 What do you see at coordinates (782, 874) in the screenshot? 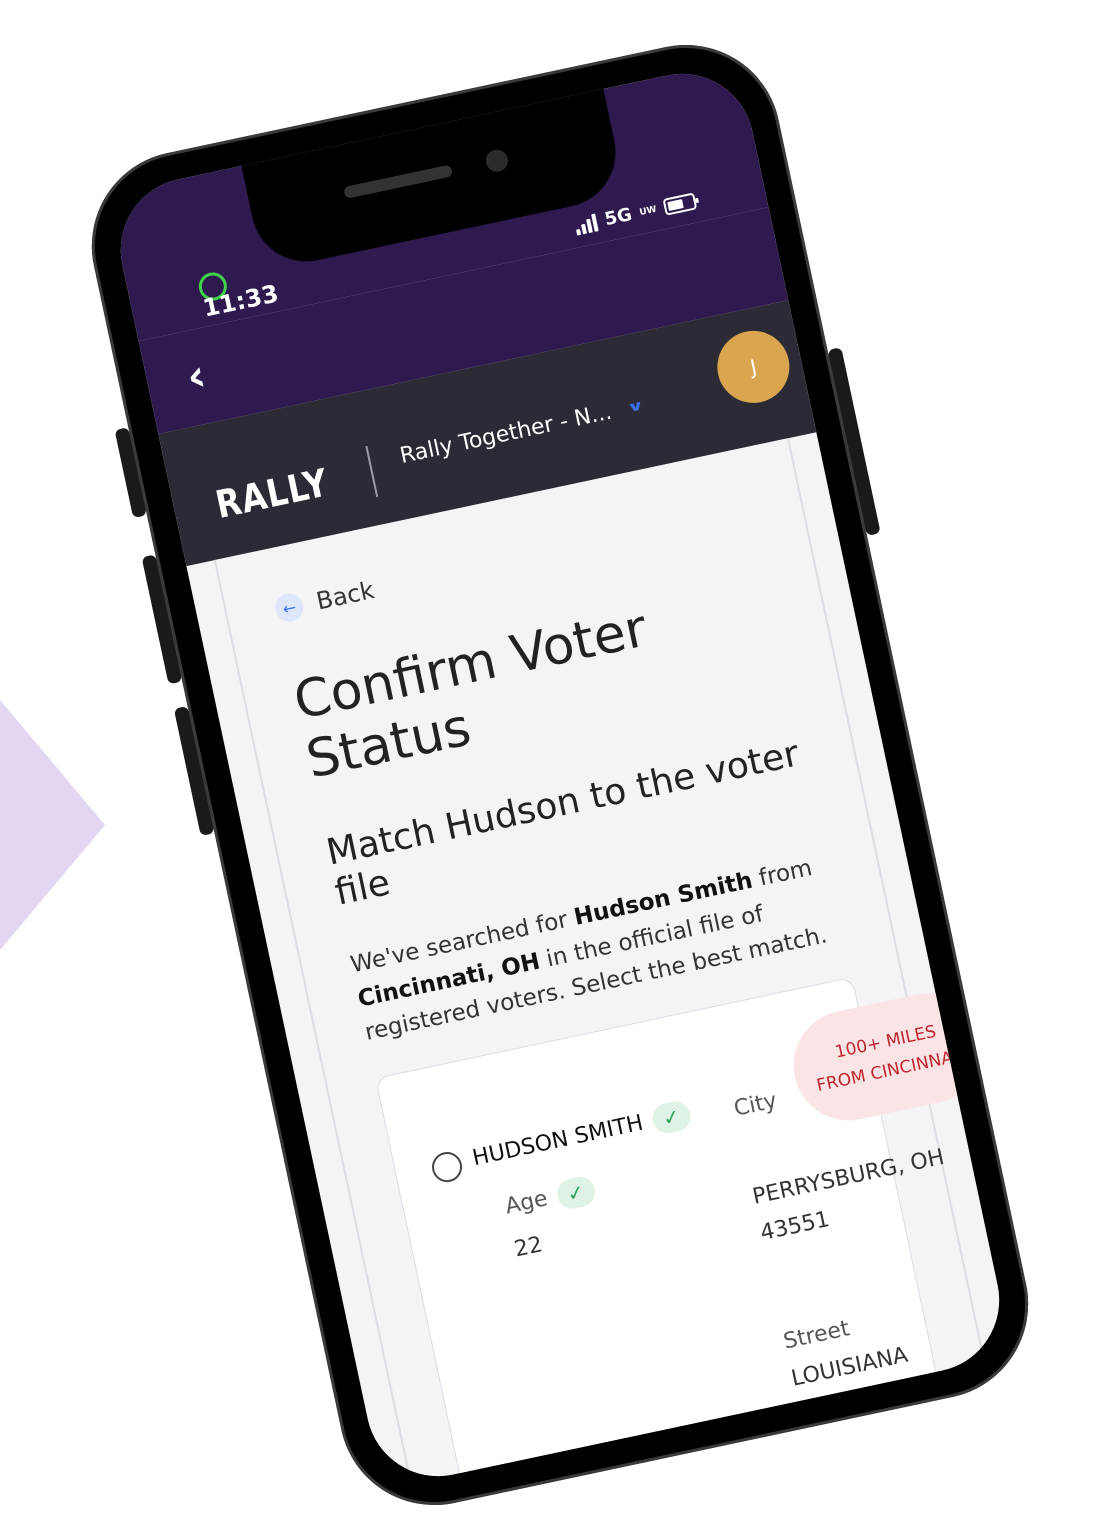
I see `description-text-2: from` at bounding box center [782, 874].